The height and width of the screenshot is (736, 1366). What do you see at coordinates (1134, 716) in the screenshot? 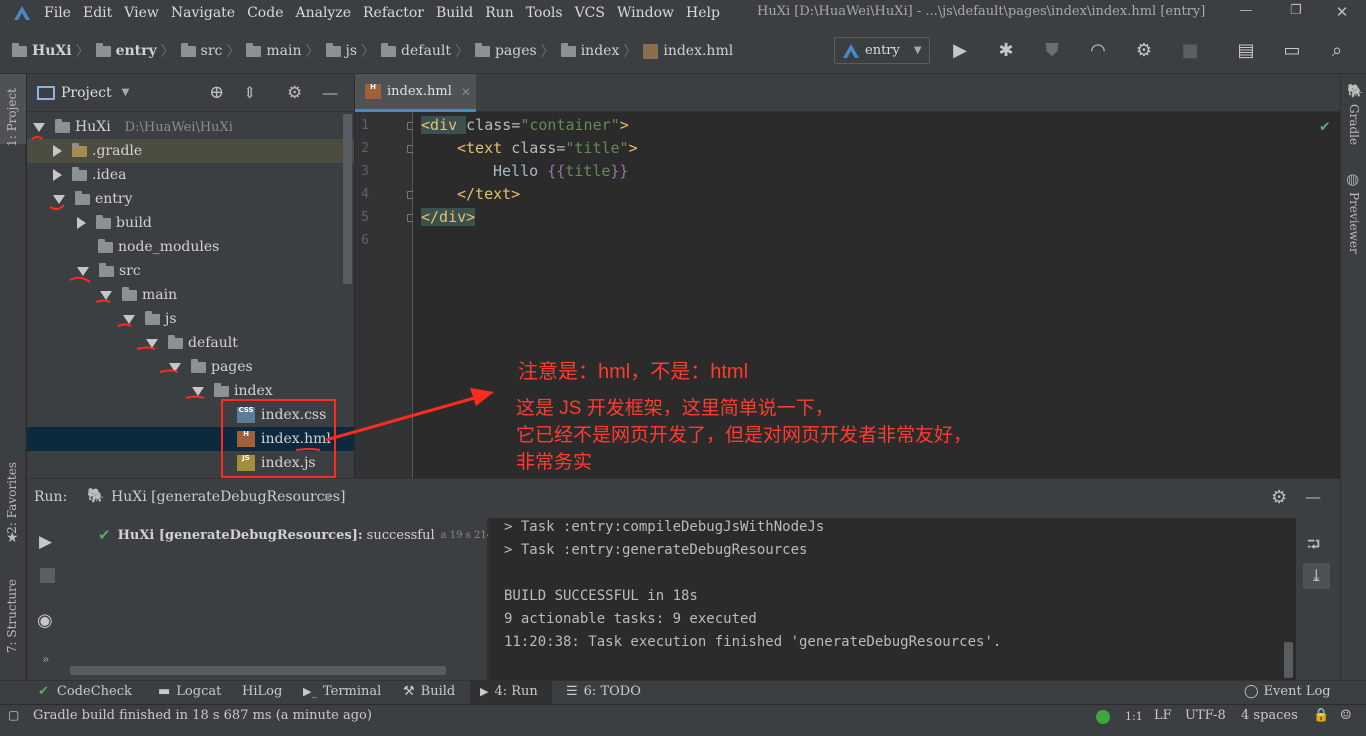
I see `caret-position: 1:1` at bounding box center [1134, 716].